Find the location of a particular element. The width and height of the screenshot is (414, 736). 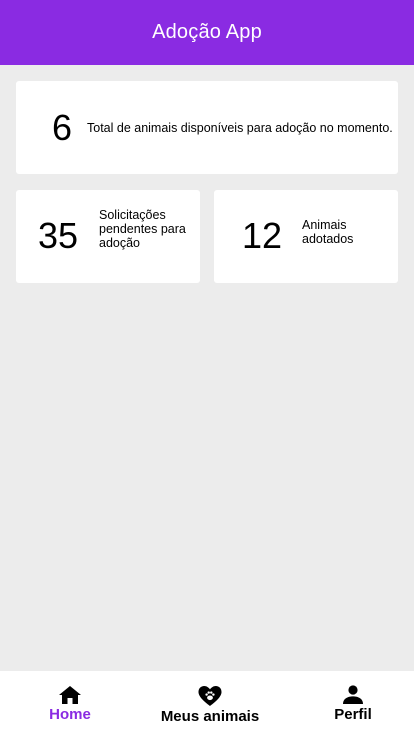

nav-my-animals-label: Meus animais is located at coordinates (210, 716).